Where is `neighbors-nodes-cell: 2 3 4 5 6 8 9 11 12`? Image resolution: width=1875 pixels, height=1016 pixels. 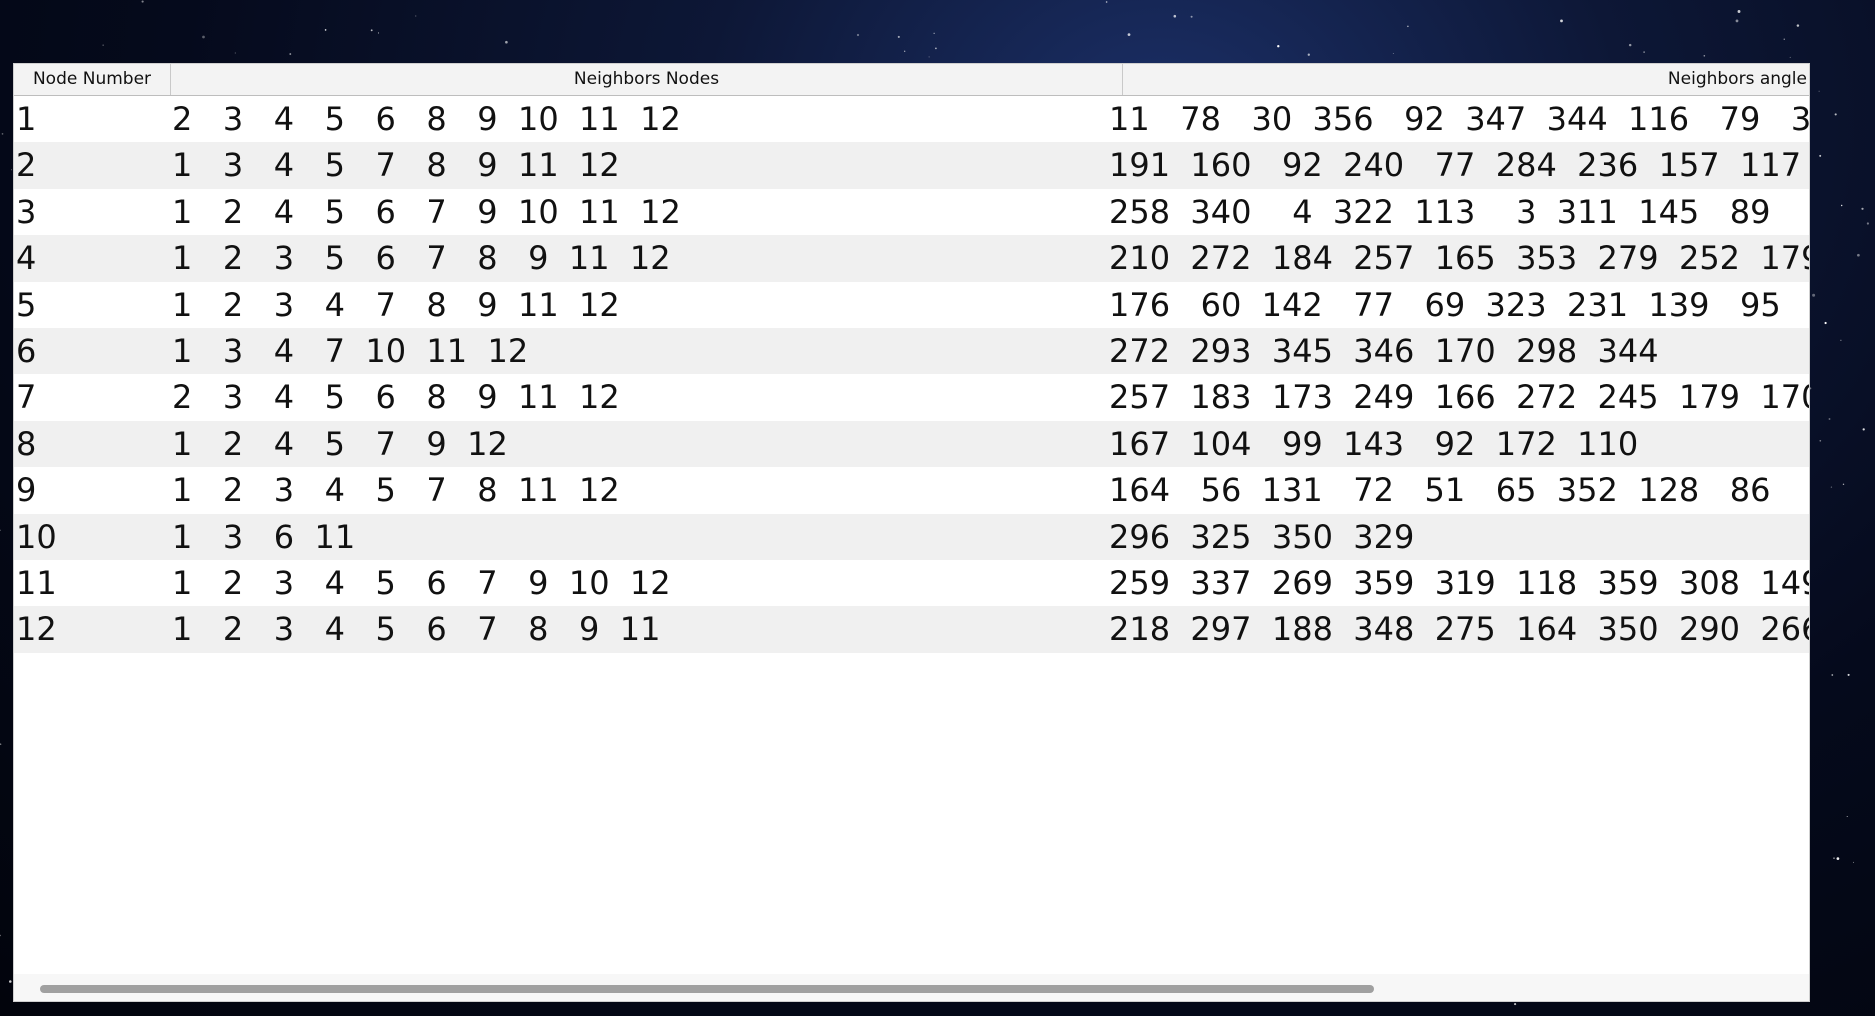 neighbors-nodes-cell: 2 3 4 5 6 8 9 11 12 is located at coordinates (396, 397).